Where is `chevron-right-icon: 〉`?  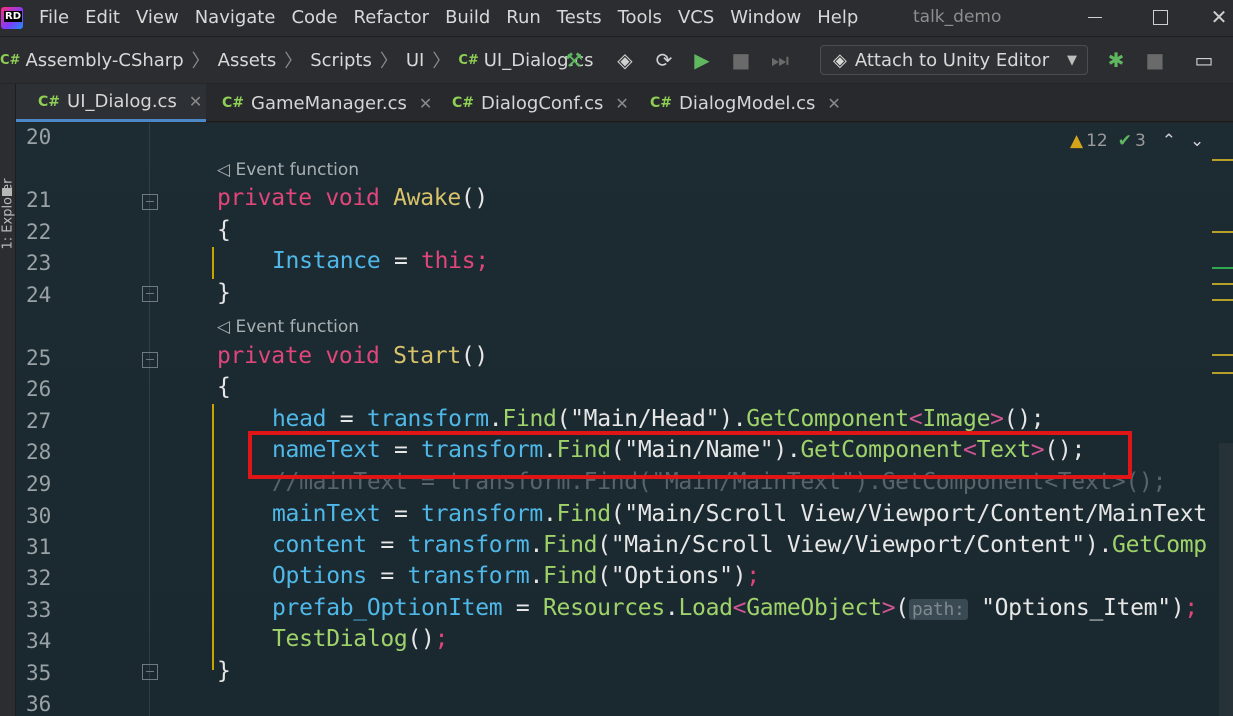 chevron-right-icon: 〉 is located at coordinates (441, 61).